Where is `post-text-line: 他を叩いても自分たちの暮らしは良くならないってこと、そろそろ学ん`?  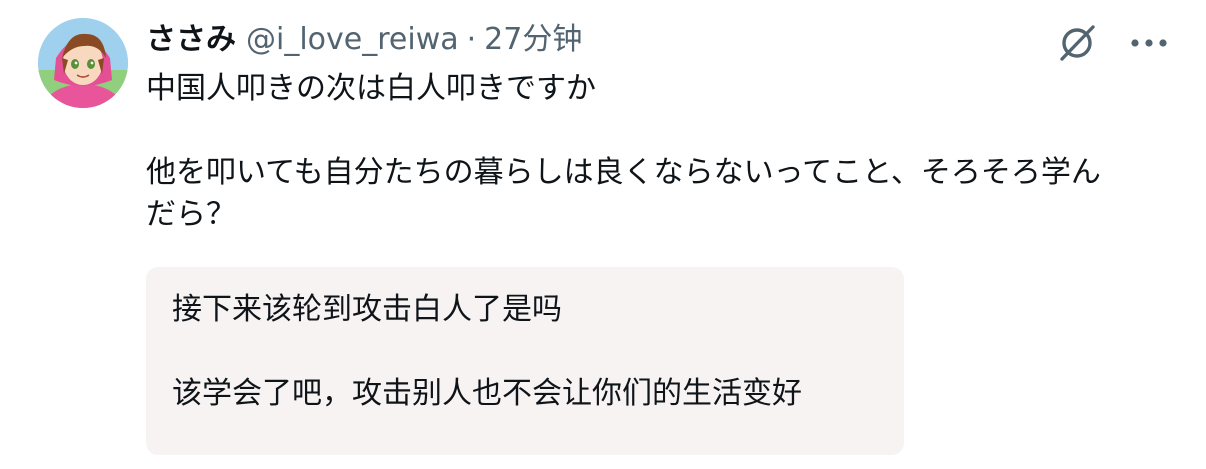 post-text-line: 他を叩いても自分たちの暮らしは良くならないってこと、そろそろ学ん is located at coordinates (623, 172).